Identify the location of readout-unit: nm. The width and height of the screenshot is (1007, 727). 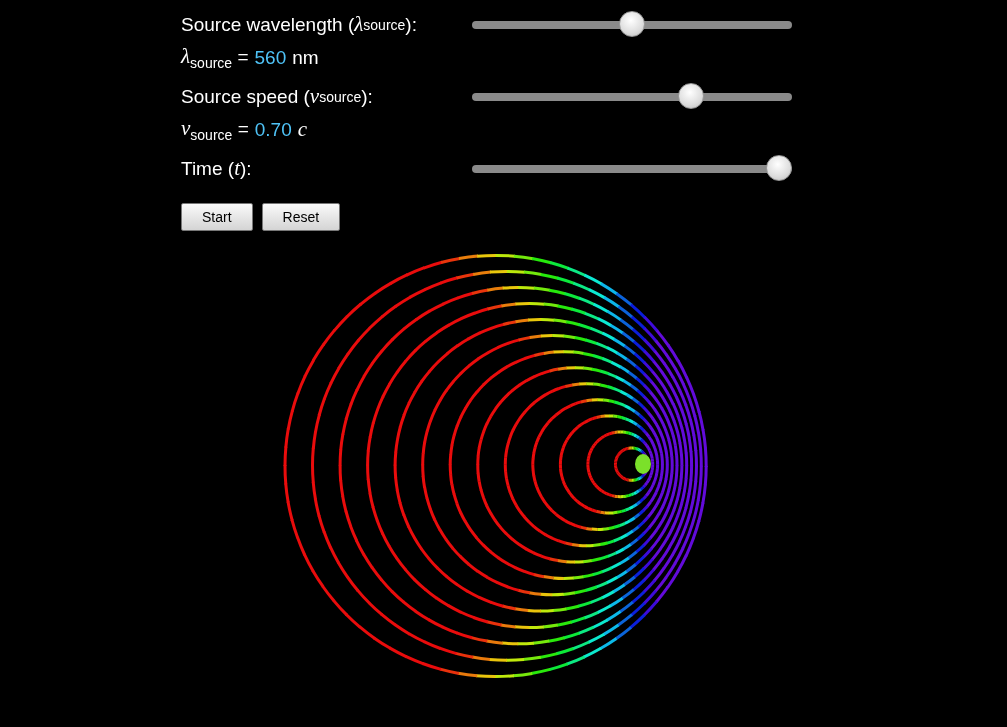
(305, 57).